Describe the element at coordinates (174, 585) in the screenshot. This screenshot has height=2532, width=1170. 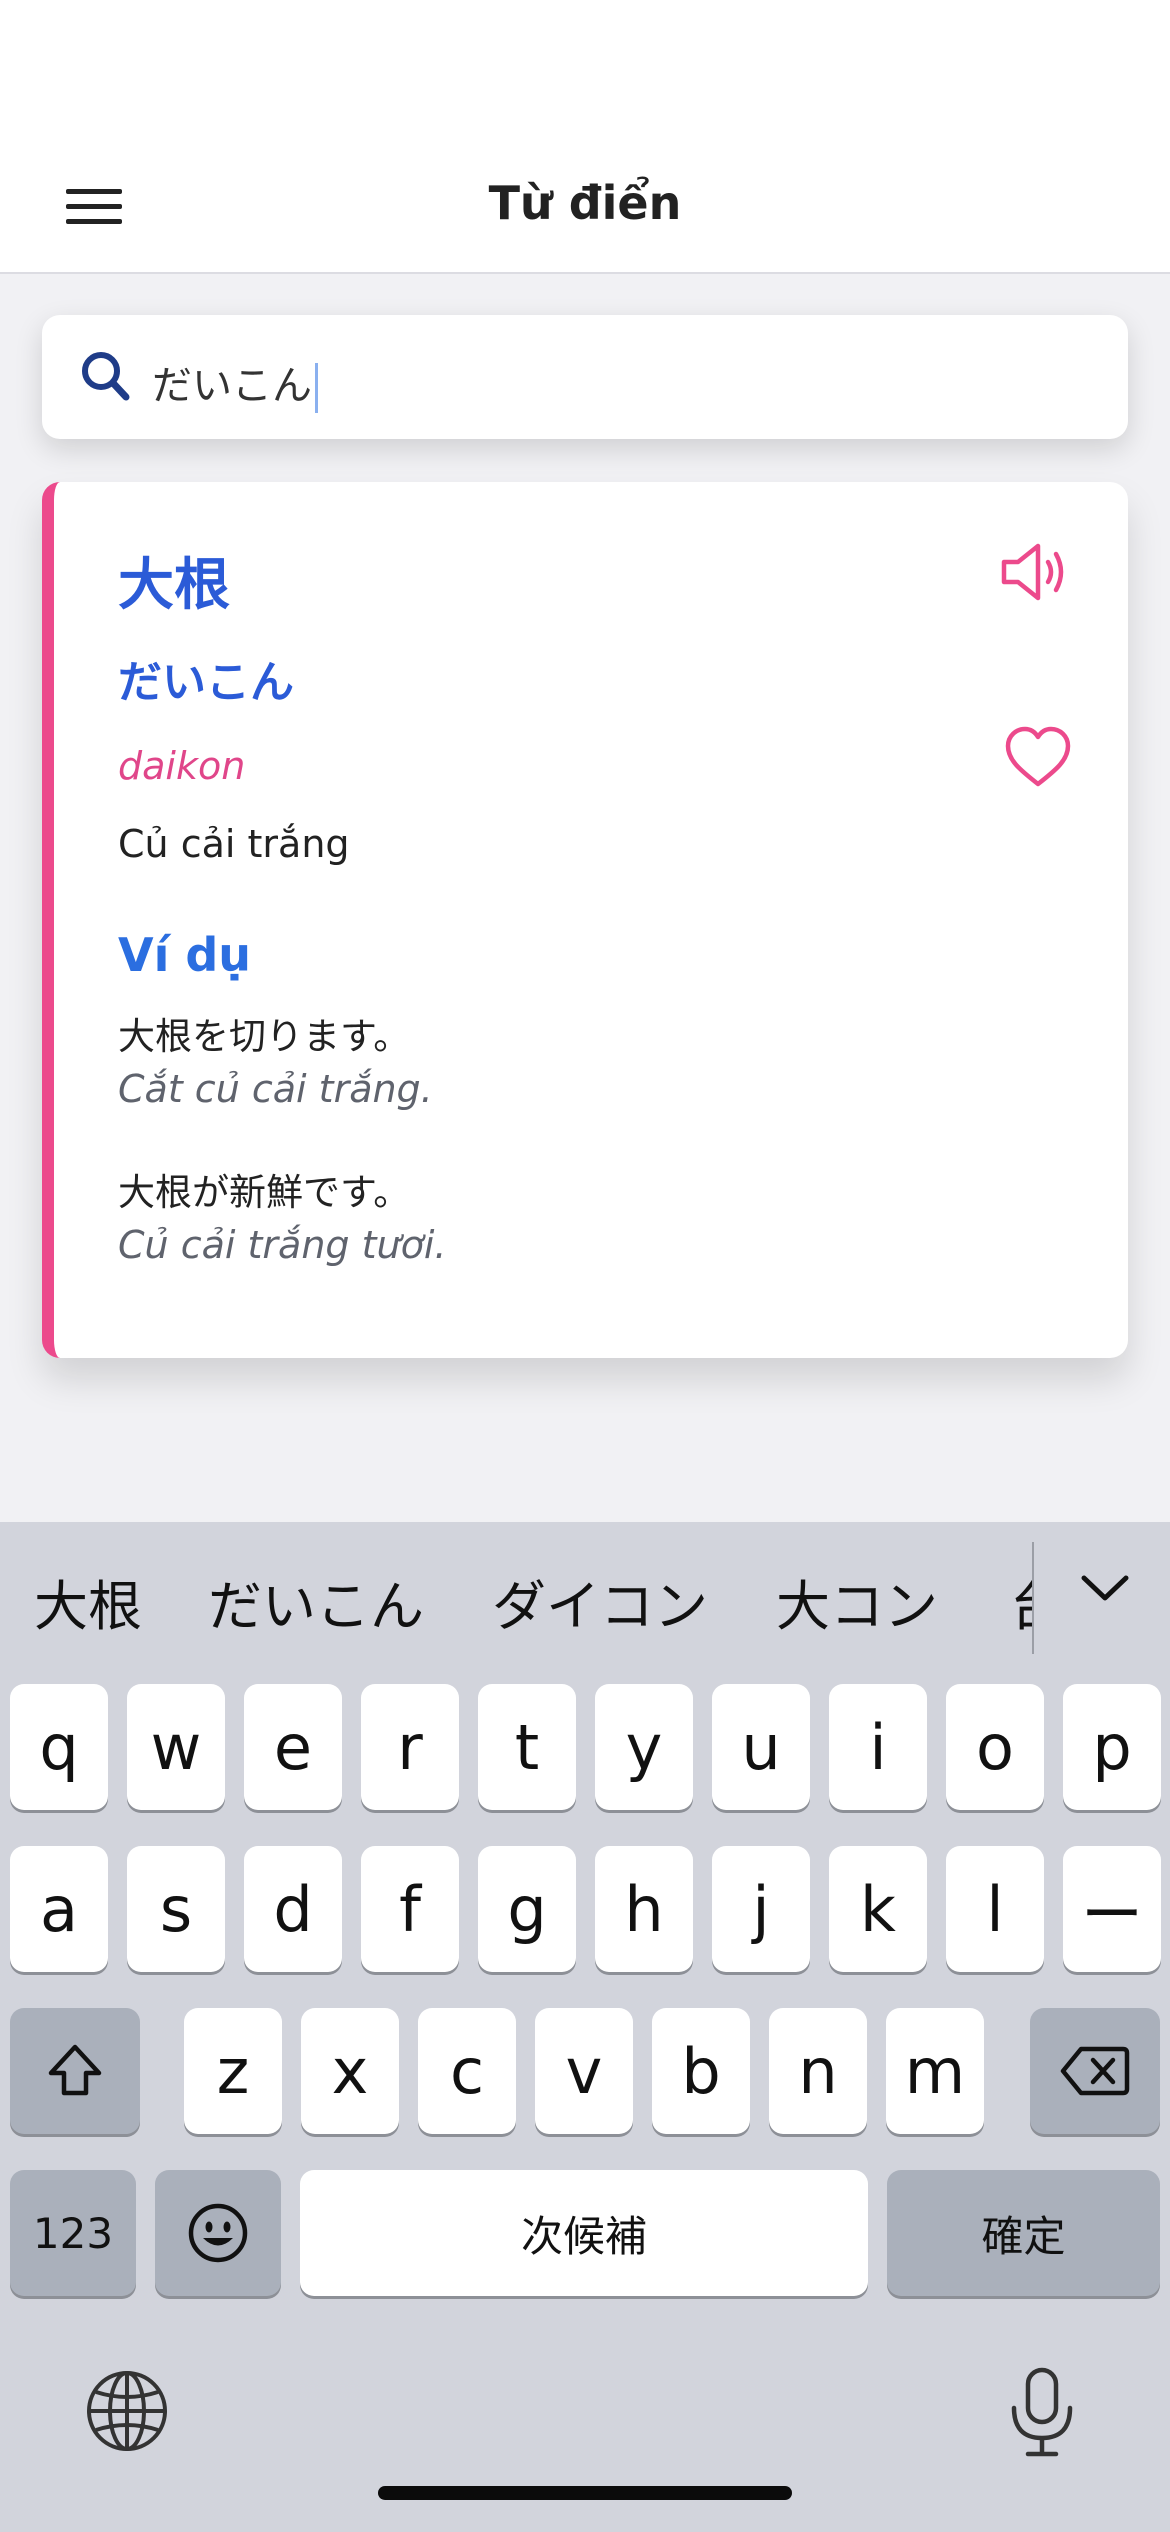
I see `entry-kanji: 大根` at that location.